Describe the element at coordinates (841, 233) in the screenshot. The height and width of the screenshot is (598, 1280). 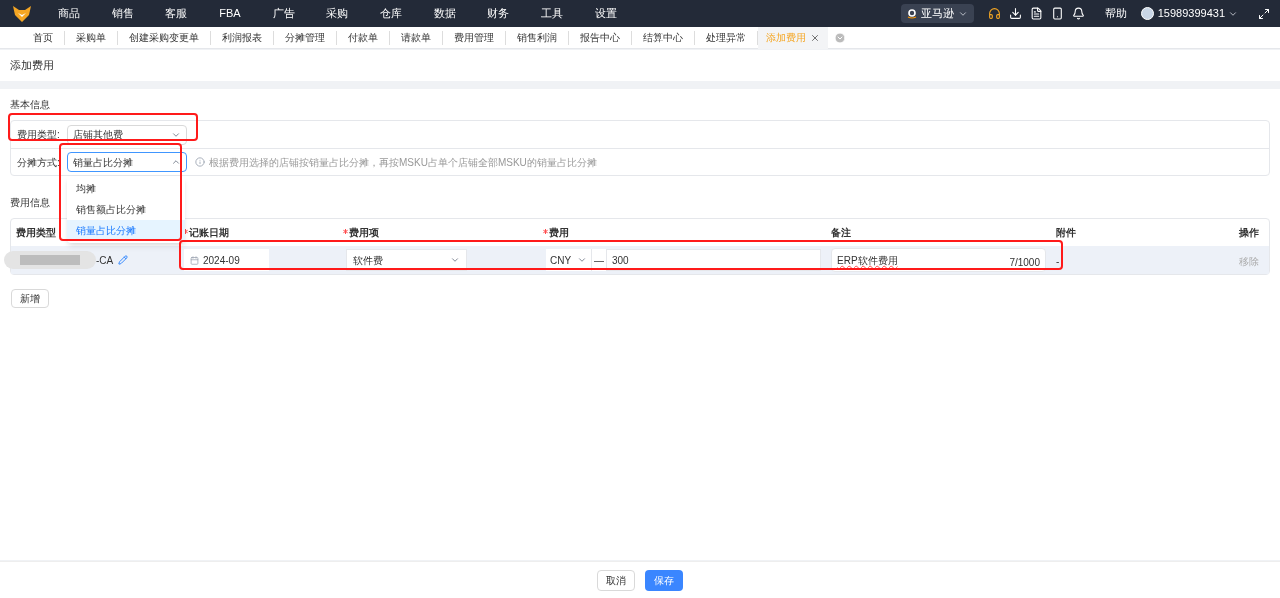
I see `column-header: 备注` at that location.